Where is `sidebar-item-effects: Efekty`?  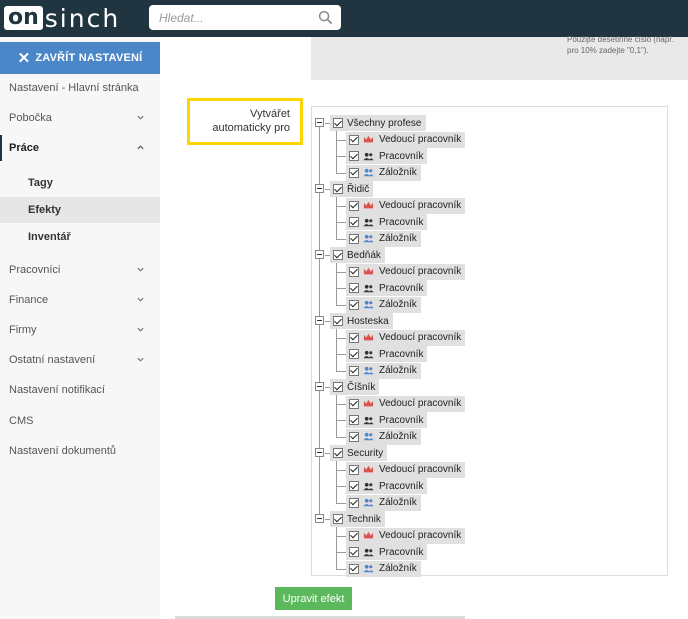 sidebar-item-effects: Efekty is located at coordinates (80, 210).